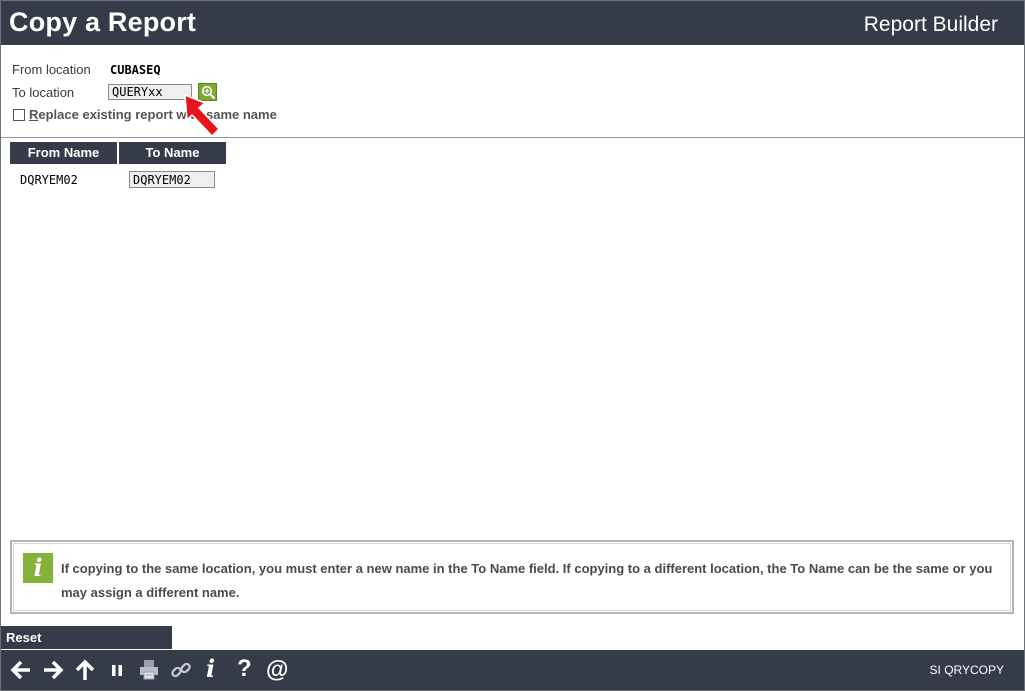 Image resolution: width=1025 pixels, height=691 pixels. Describe the element at coordinates (19, 115) in the screenshot. I see `replace-existing-checkbox` at that location.